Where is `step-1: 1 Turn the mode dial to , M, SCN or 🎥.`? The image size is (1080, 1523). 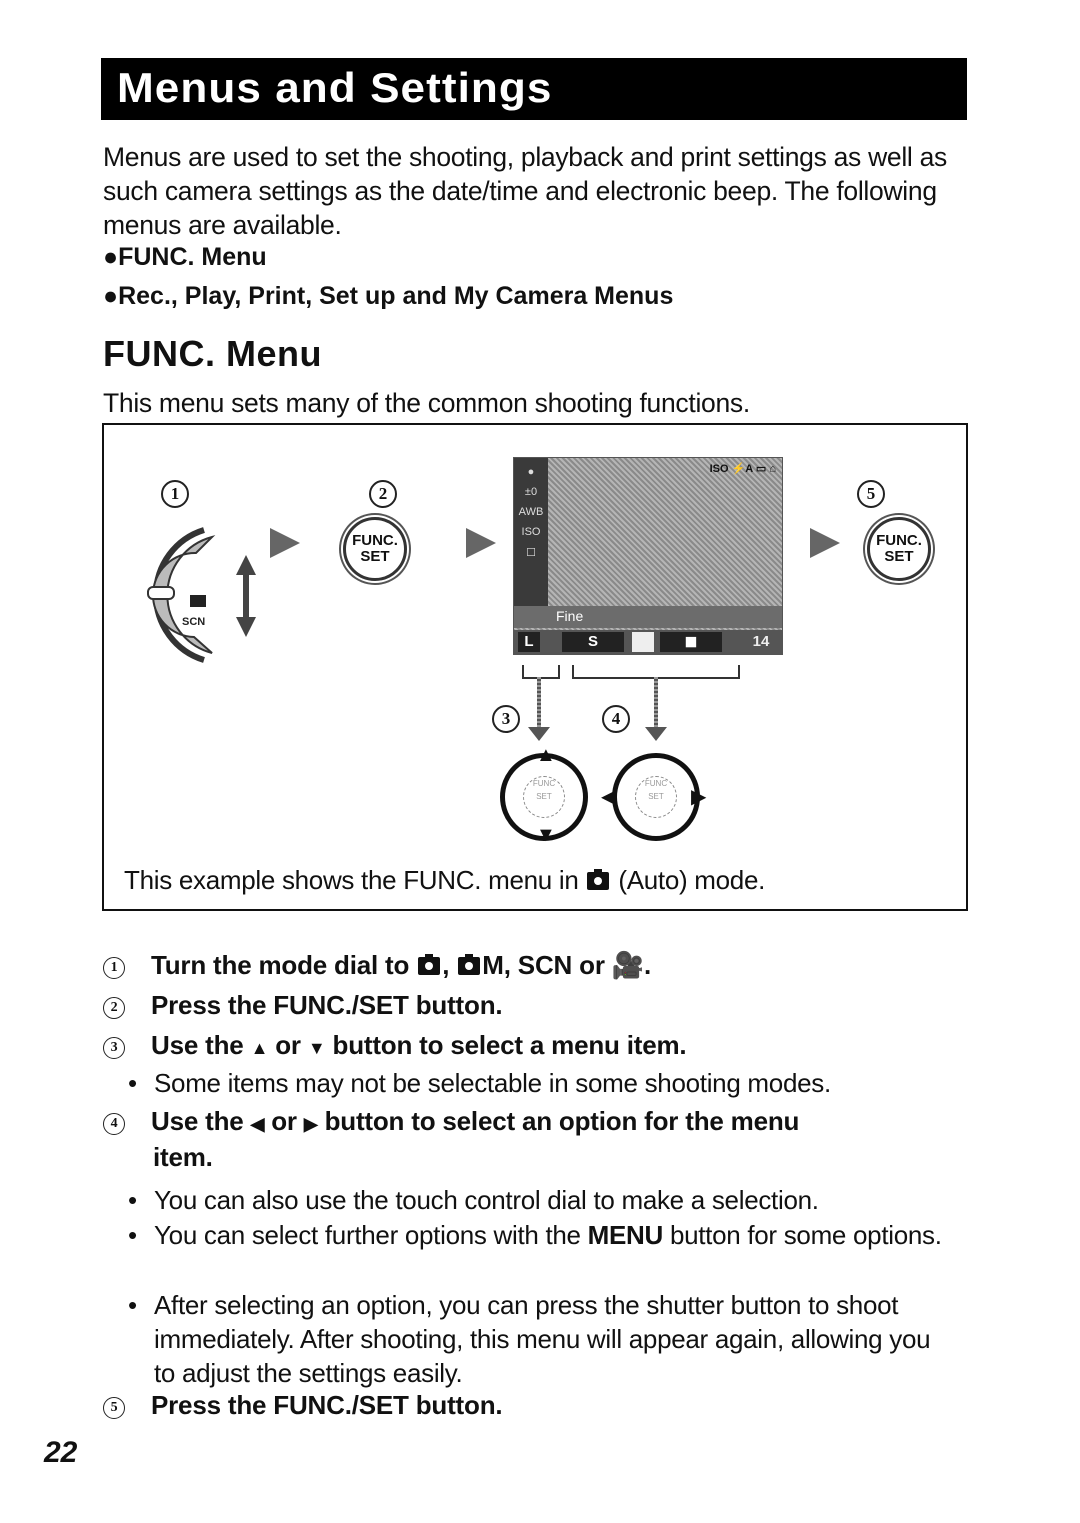
step-1: 1 Turn the mode dial to , M, SCN or 🎥. is located at coordinates (377, 965).